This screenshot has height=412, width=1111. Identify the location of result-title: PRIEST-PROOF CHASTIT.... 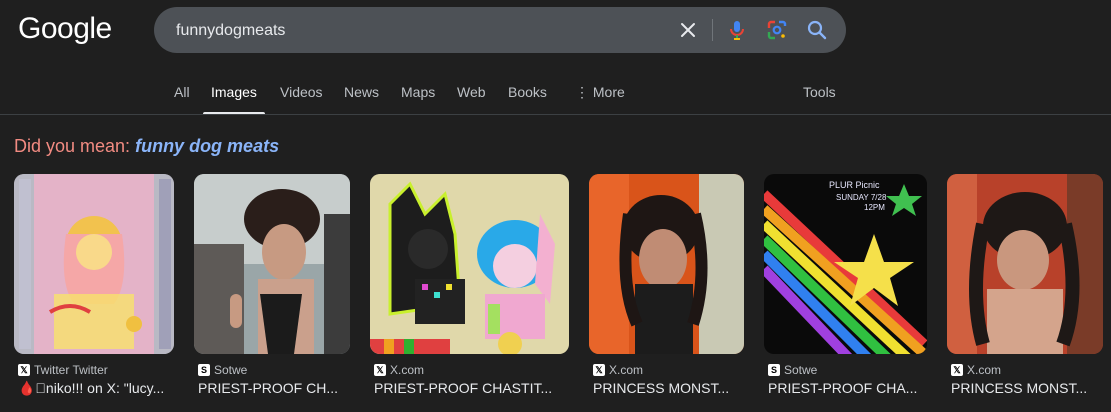
(471, 388).